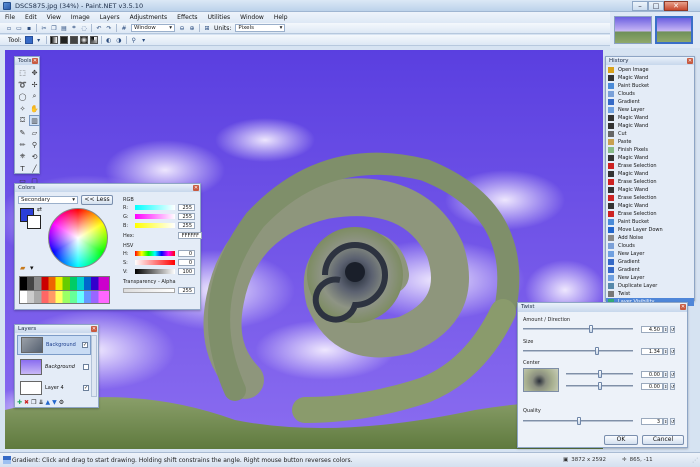  What do you see at coordinates (665, 386) in the screenshot?
I see `center-y-spinner: ⇕` at bounding box center [665, 386].